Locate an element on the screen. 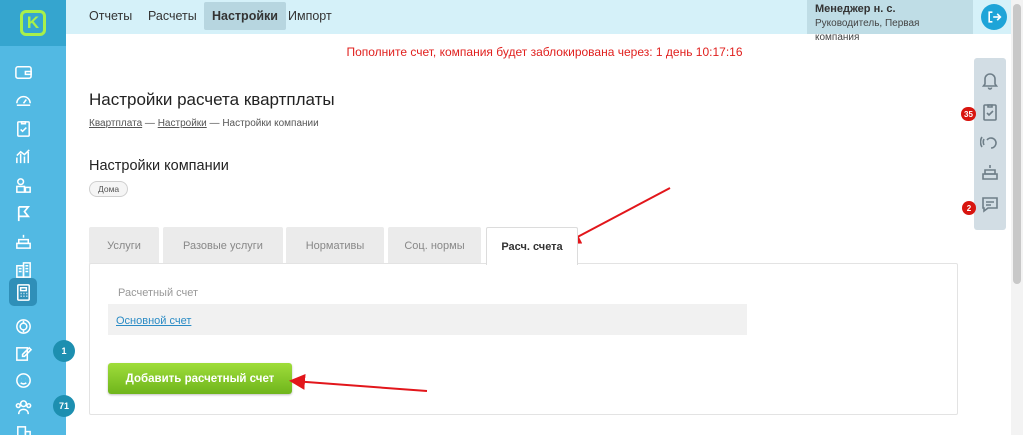  chat-icon is located at coordinates (990, 204).